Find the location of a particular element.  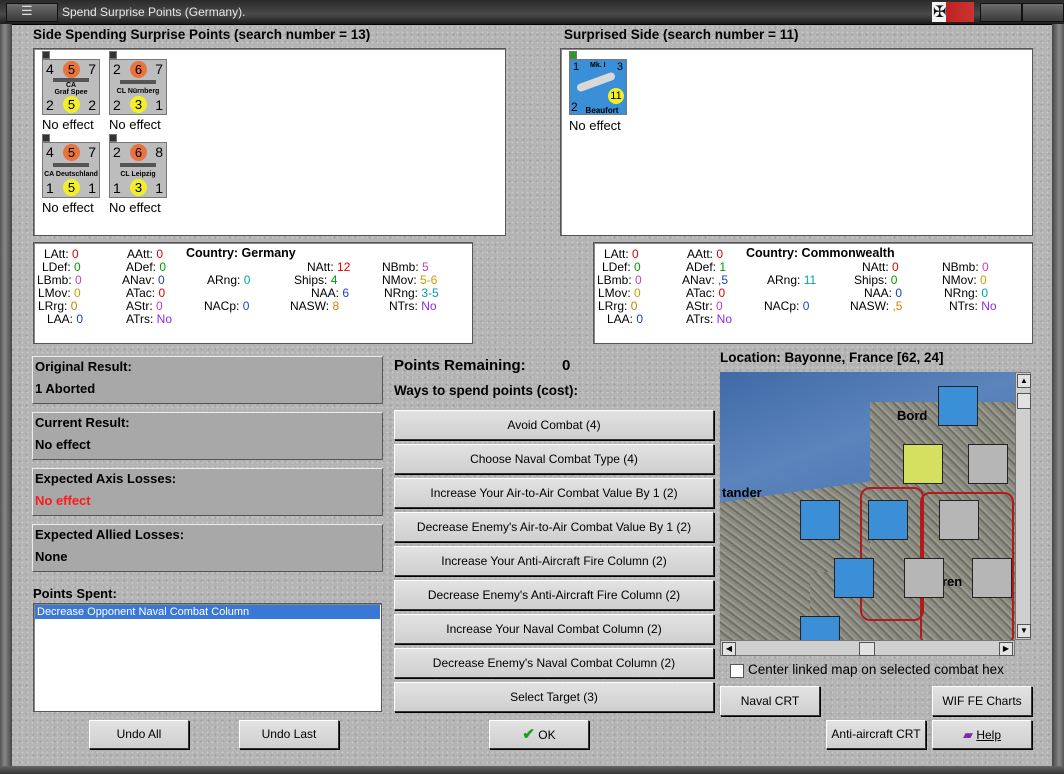

linked-map: Bord tander ren is located at coordinates (867, 506).